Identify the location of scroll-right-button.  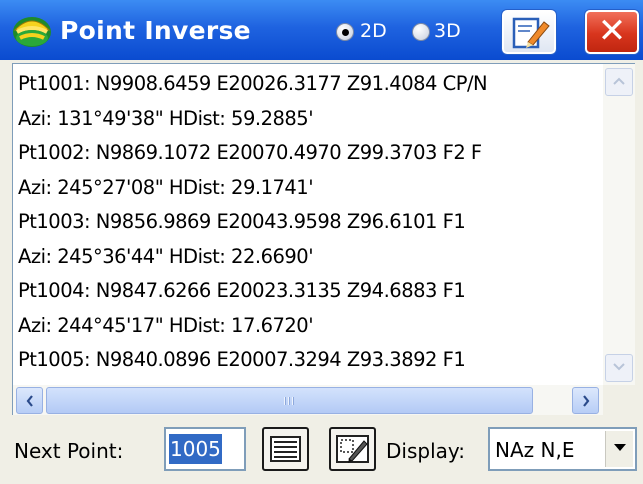
(585, 400).